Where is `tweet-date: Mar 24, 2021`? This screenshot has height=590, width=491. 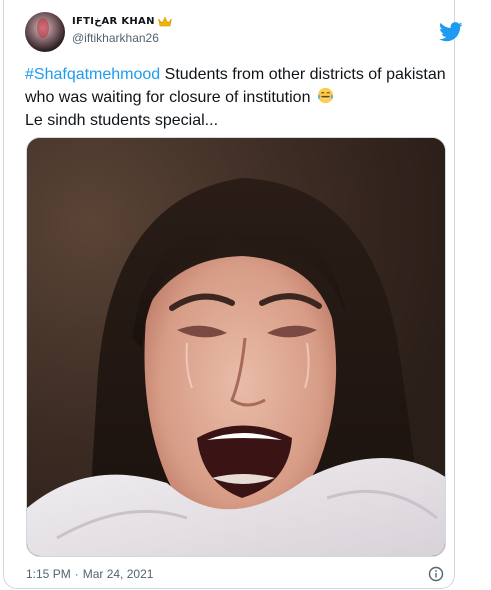 tweet-date: Mar 24, 2021 is located at coordinates (118, 574).